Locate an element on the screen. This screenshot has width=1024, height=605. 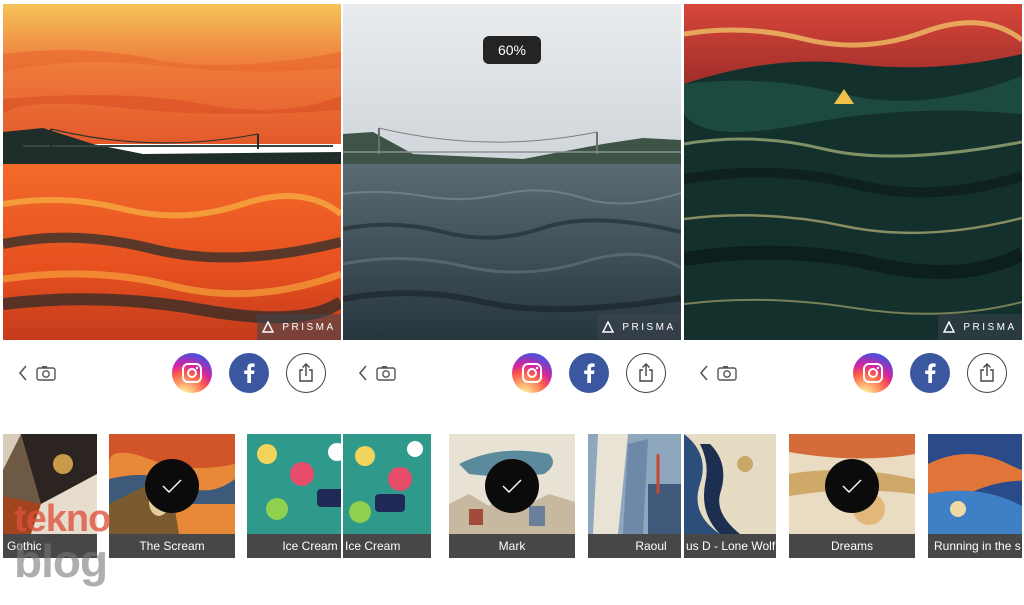
lone-wolf-thumbnail is located at coordinates (730, 484).